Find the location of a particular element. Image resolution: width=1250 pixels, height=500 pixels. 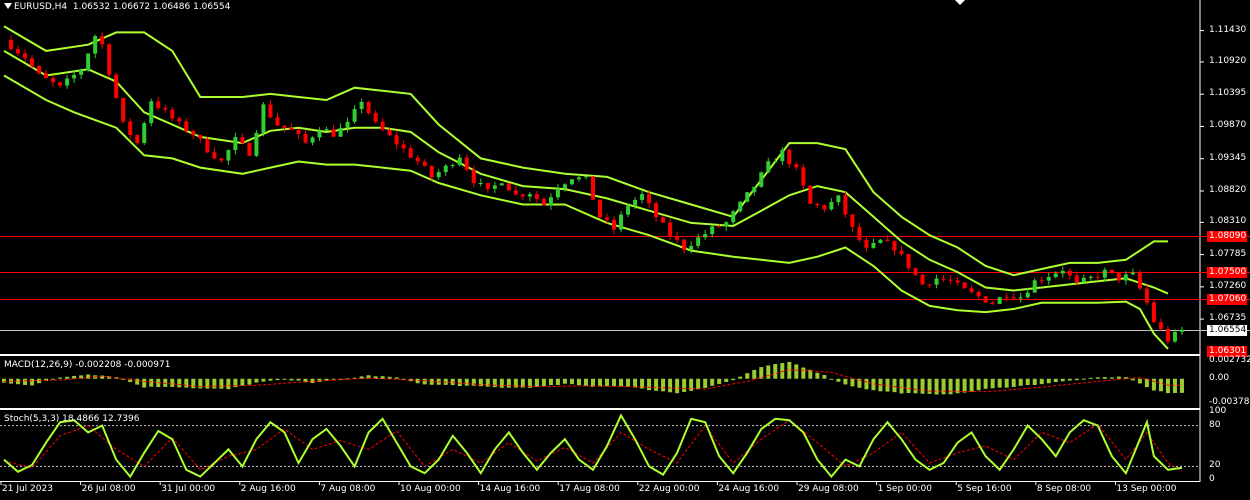

price-tick-label: 1.07785 is located at coordinates (1228, 253).